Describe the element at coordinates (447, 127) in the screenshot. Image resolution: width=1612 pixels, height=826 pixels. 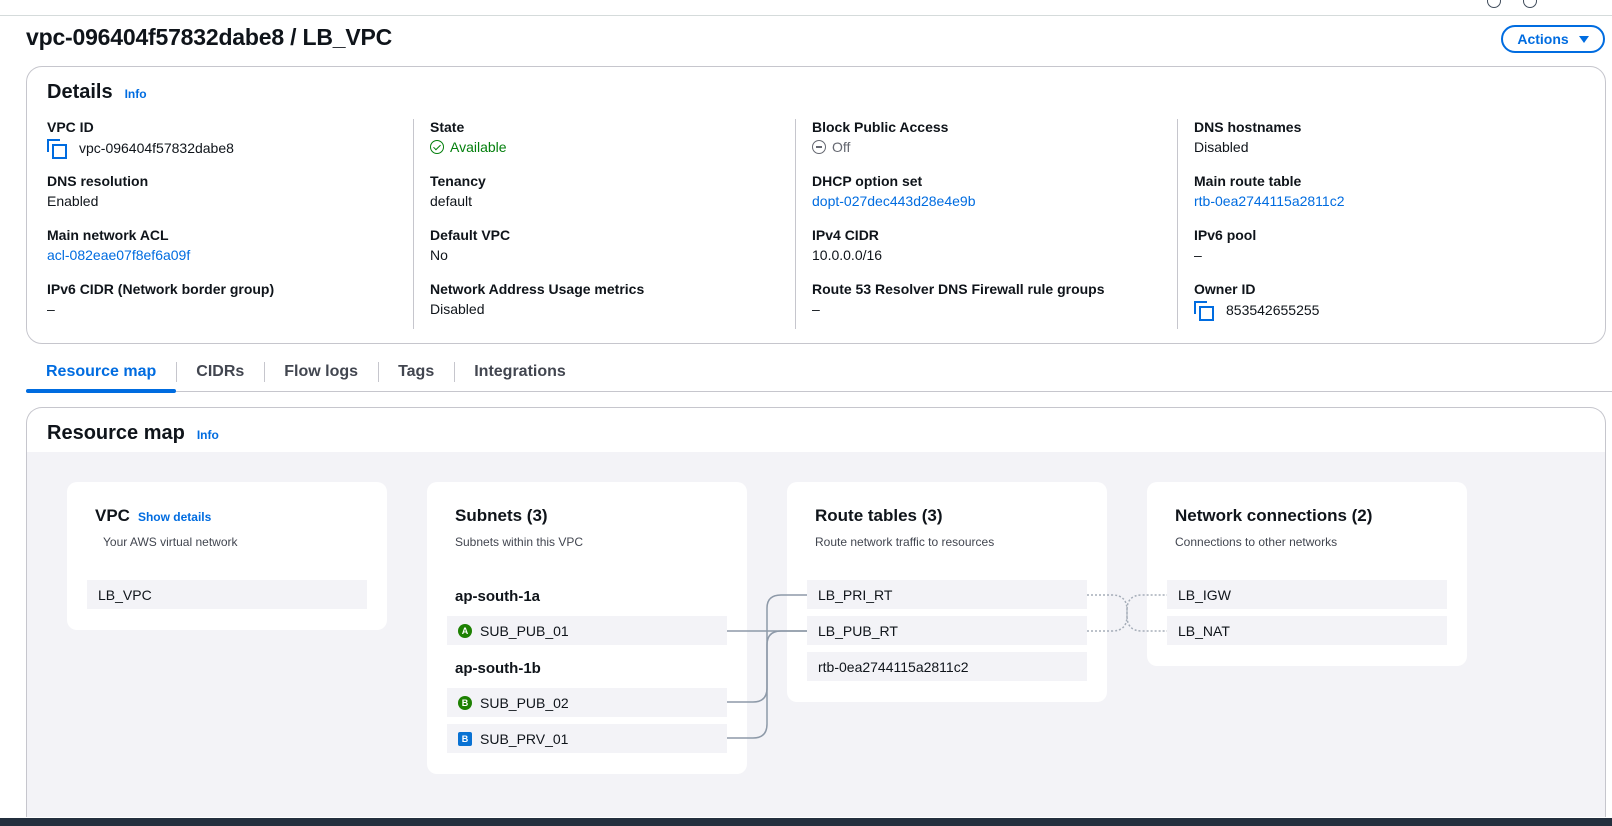
I see `field-label: State` at that location.